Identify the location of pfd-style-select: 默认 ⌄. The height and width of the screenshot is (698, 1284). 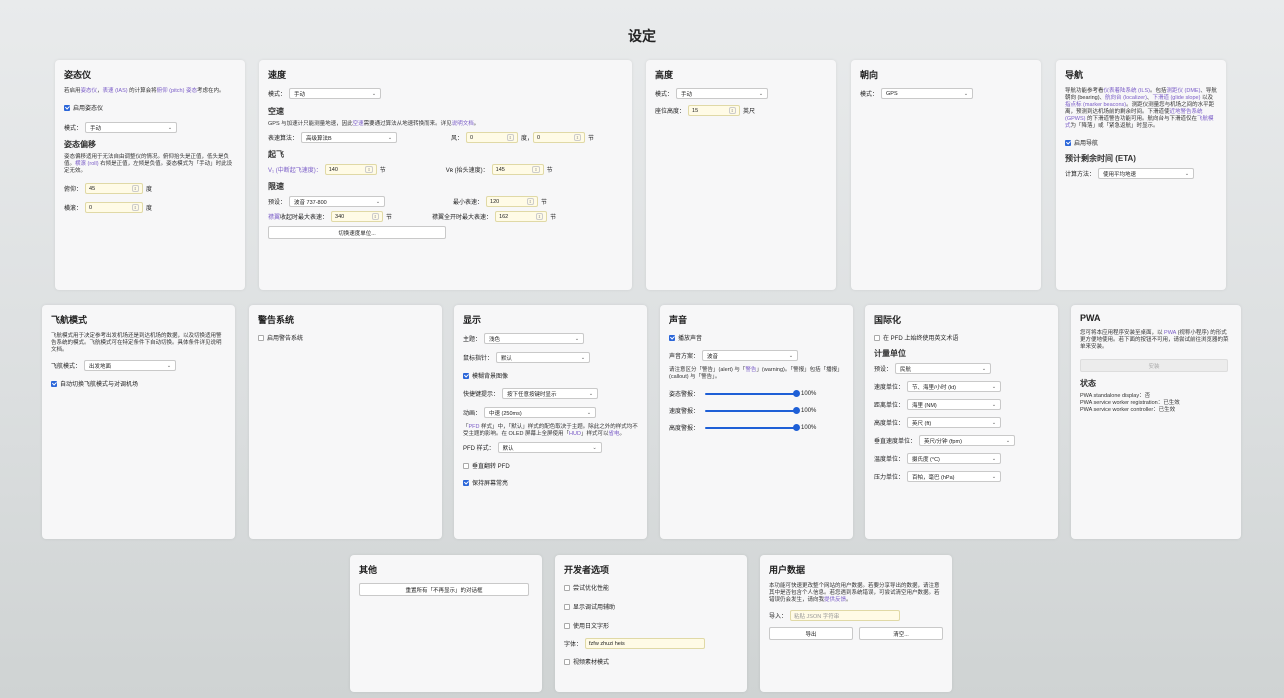
(549, 447).